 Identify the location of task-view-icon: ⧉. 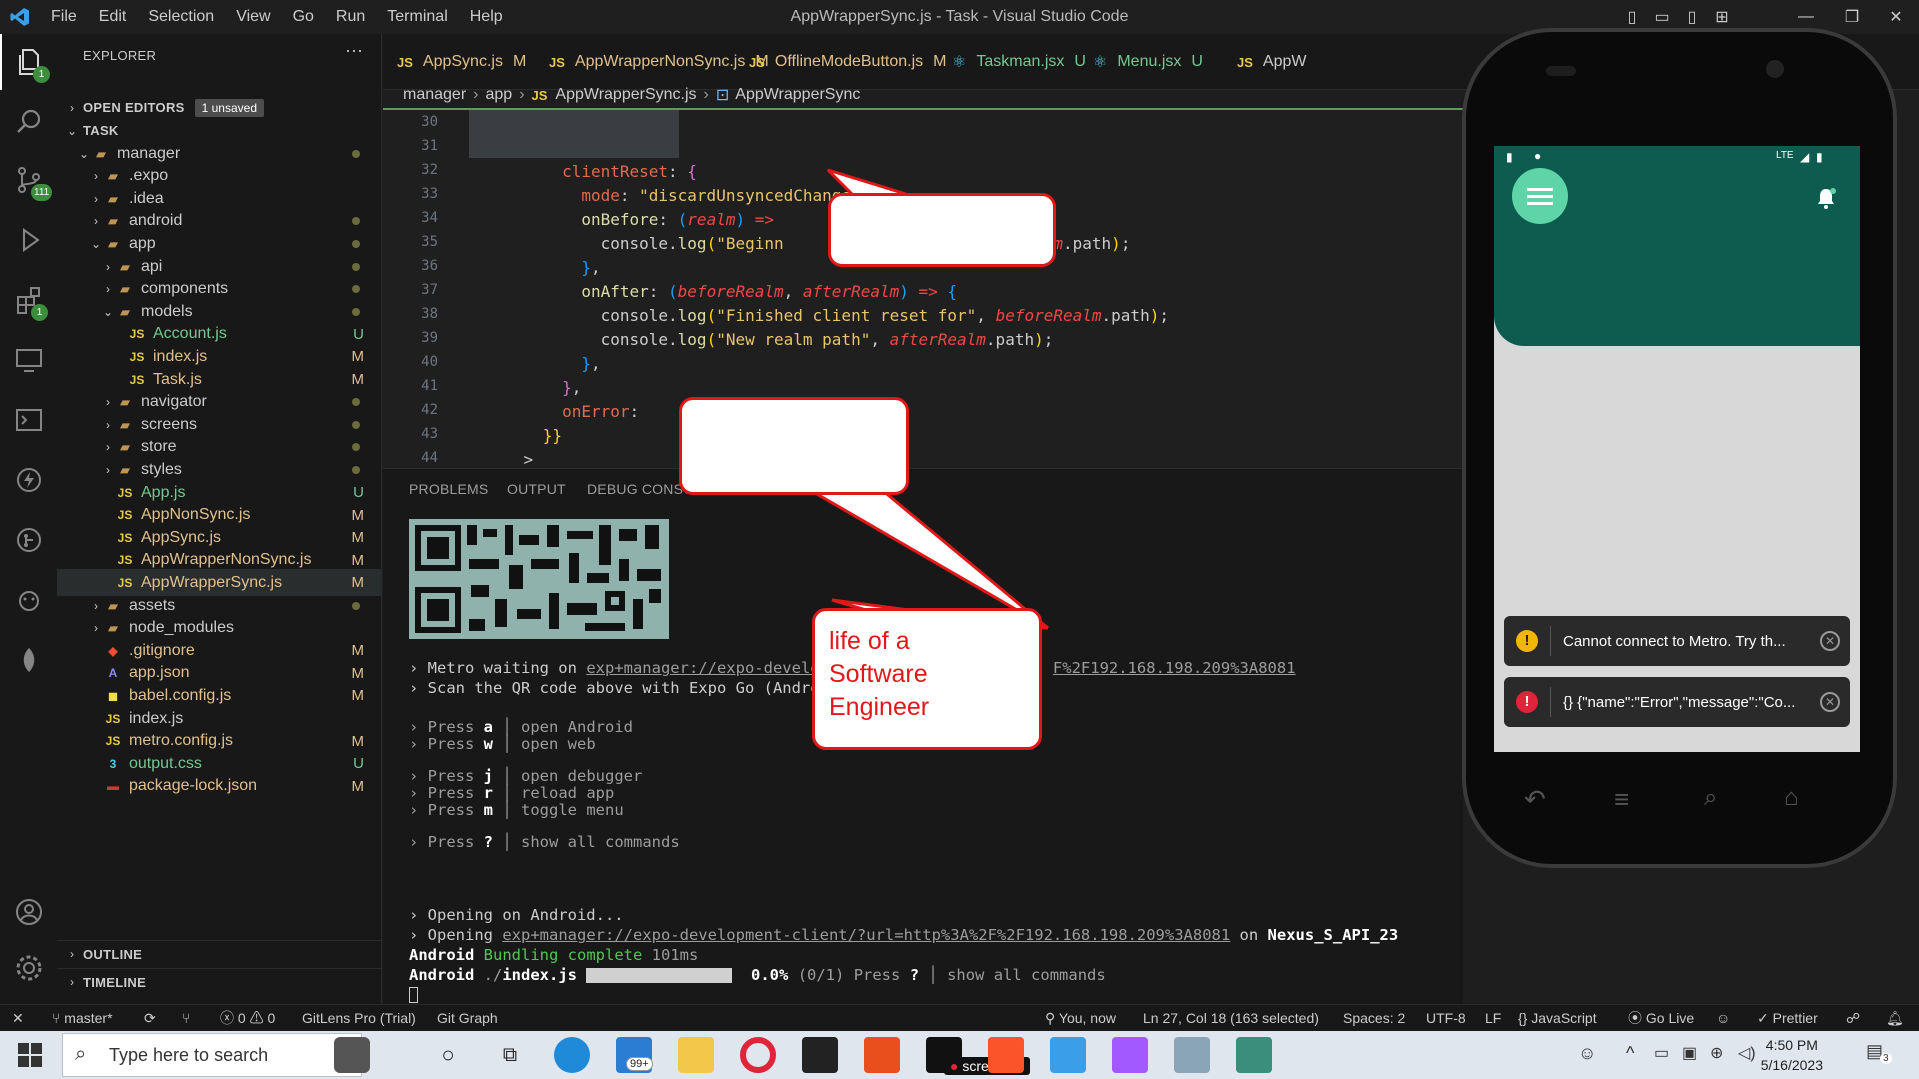
(510, 1055).